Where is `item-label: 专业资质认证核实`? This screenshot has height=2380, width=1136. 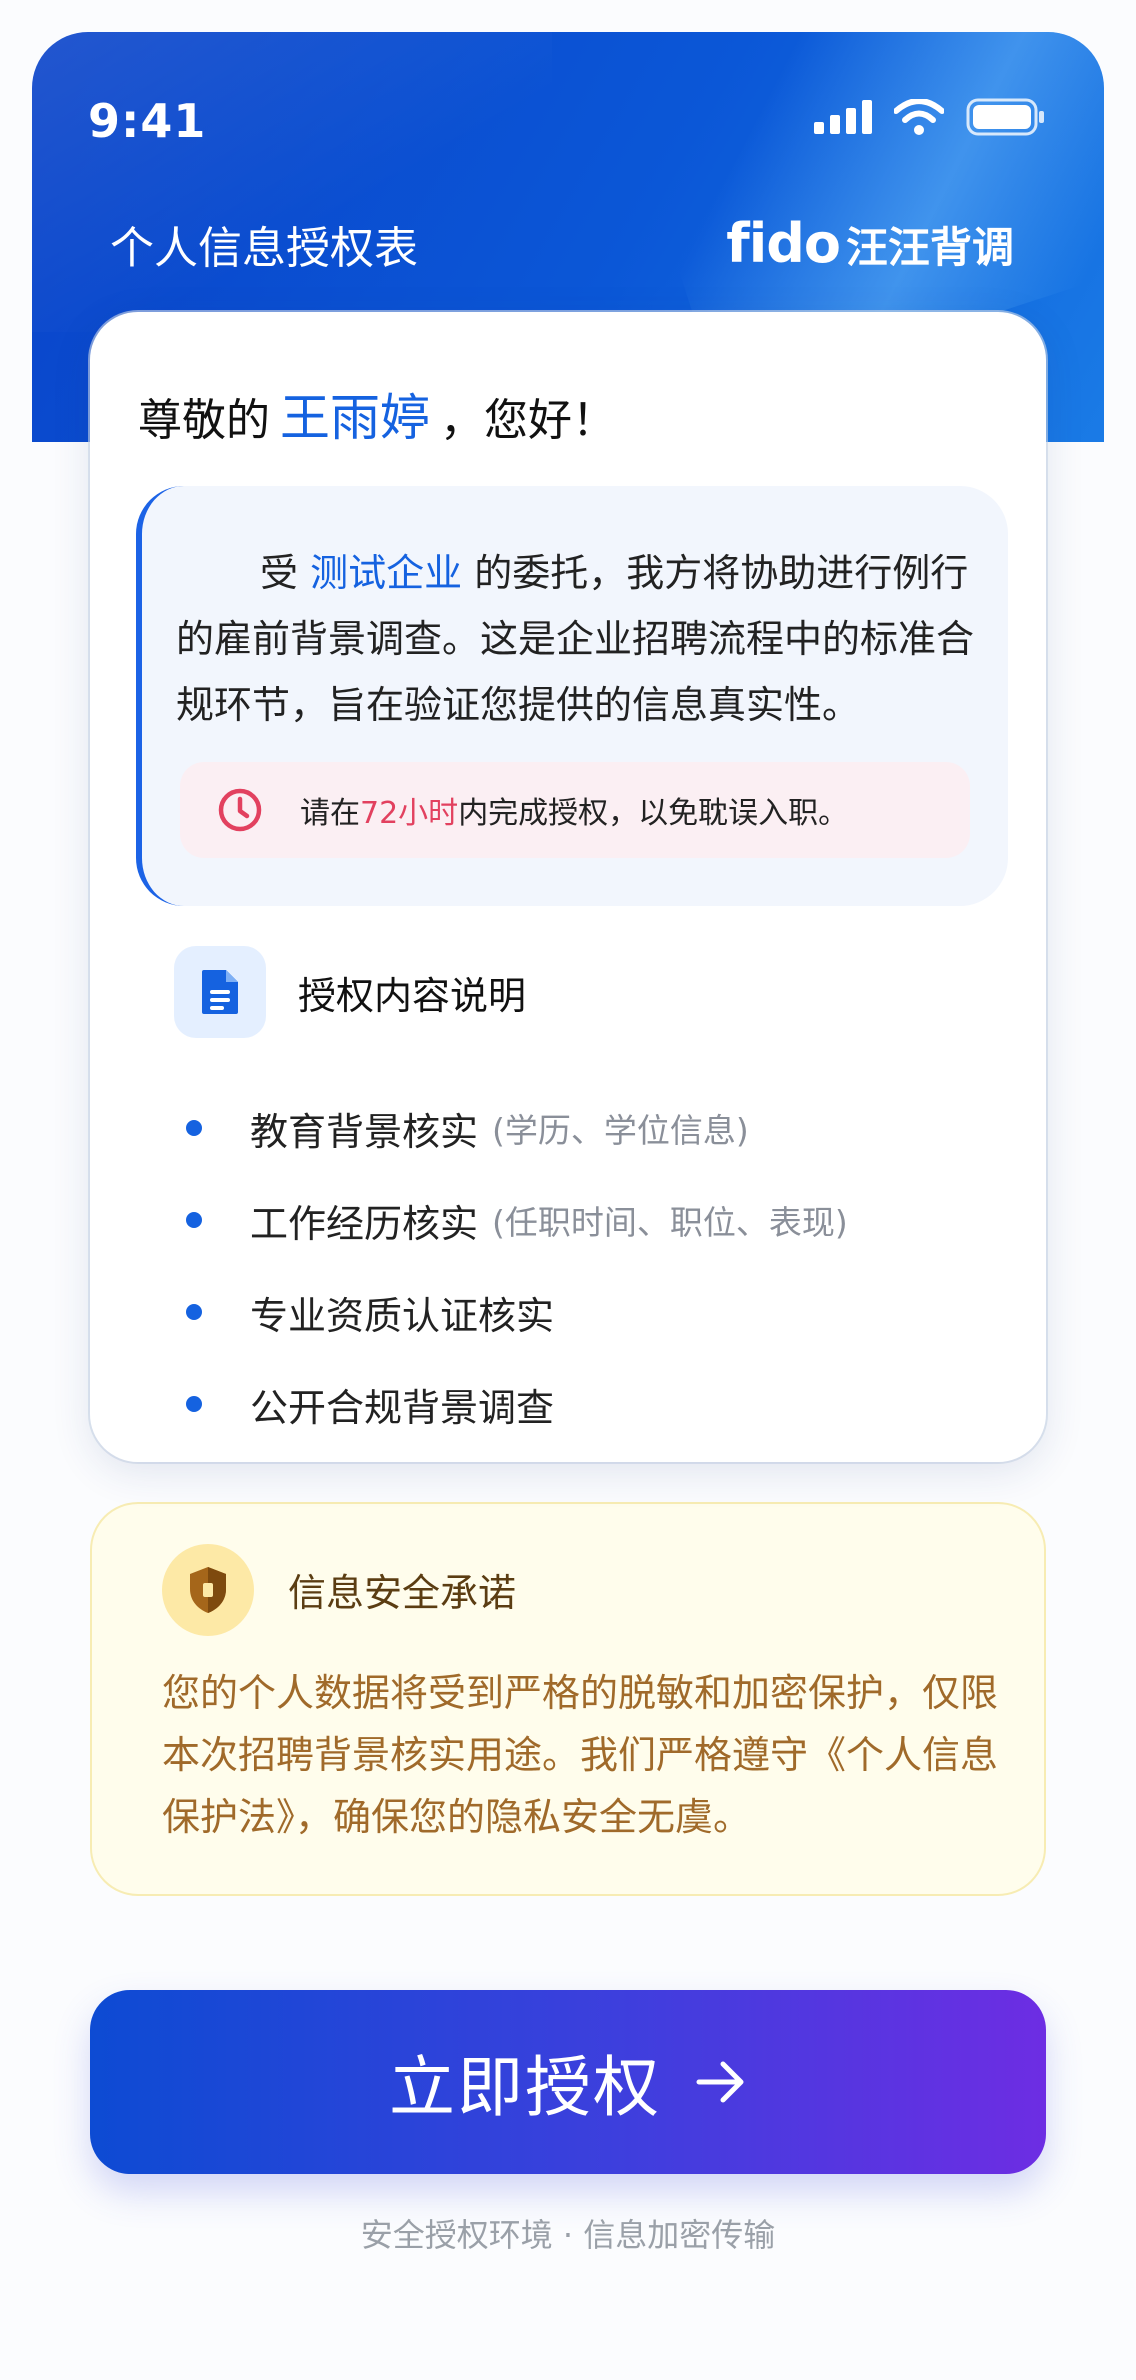 item-label: 专业资质认证核实 is located at coordinates (402, 1315).